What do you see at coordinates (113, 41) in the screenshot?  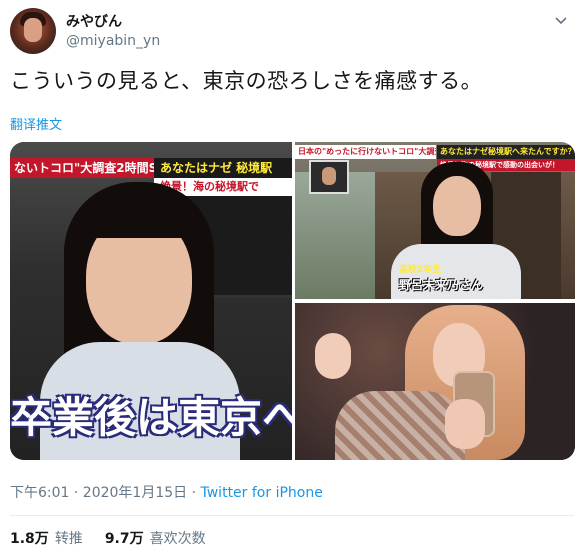 I see `user-handle: @miyabin_yn` at bounding box center [113, 41].